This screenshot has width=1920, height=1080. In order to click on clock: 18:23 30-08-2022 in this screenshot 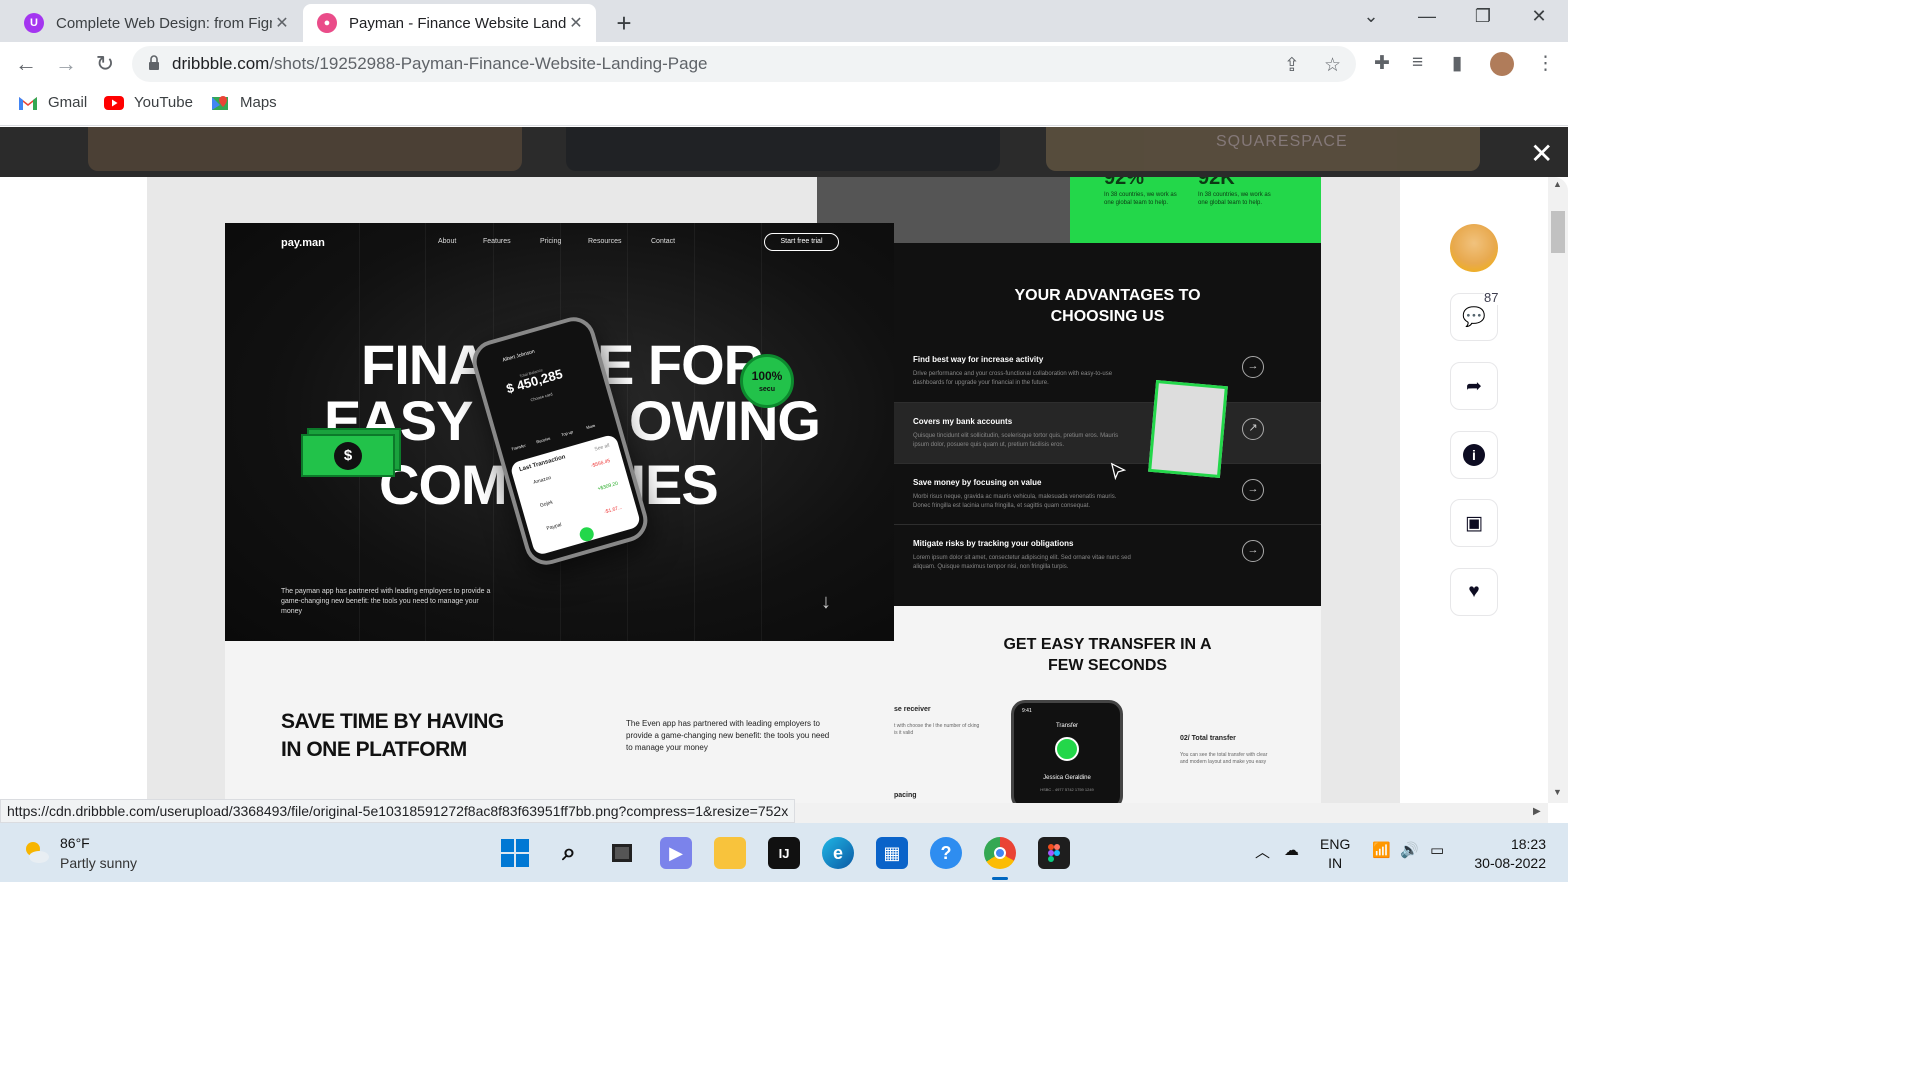, I will do `click(1504, 854)`.